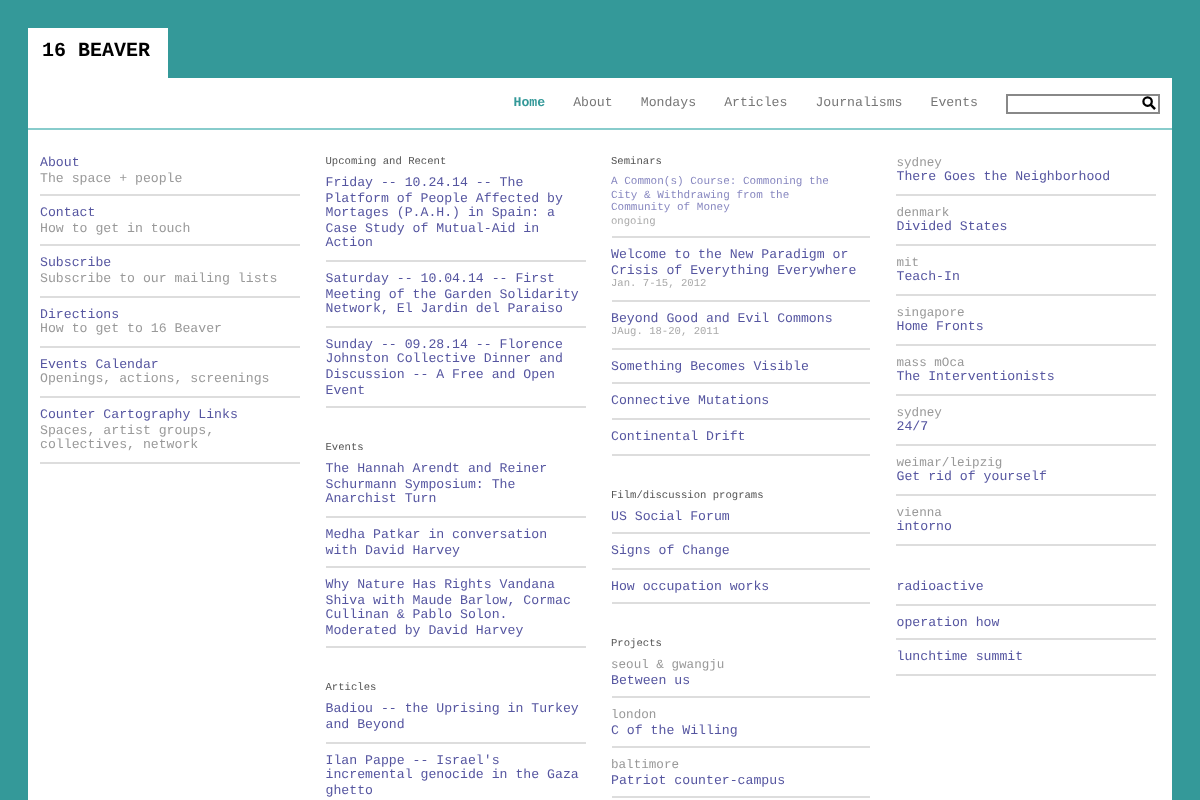 The image size is (1200, 800). I want to click on search-icon, so click(1149, 103).